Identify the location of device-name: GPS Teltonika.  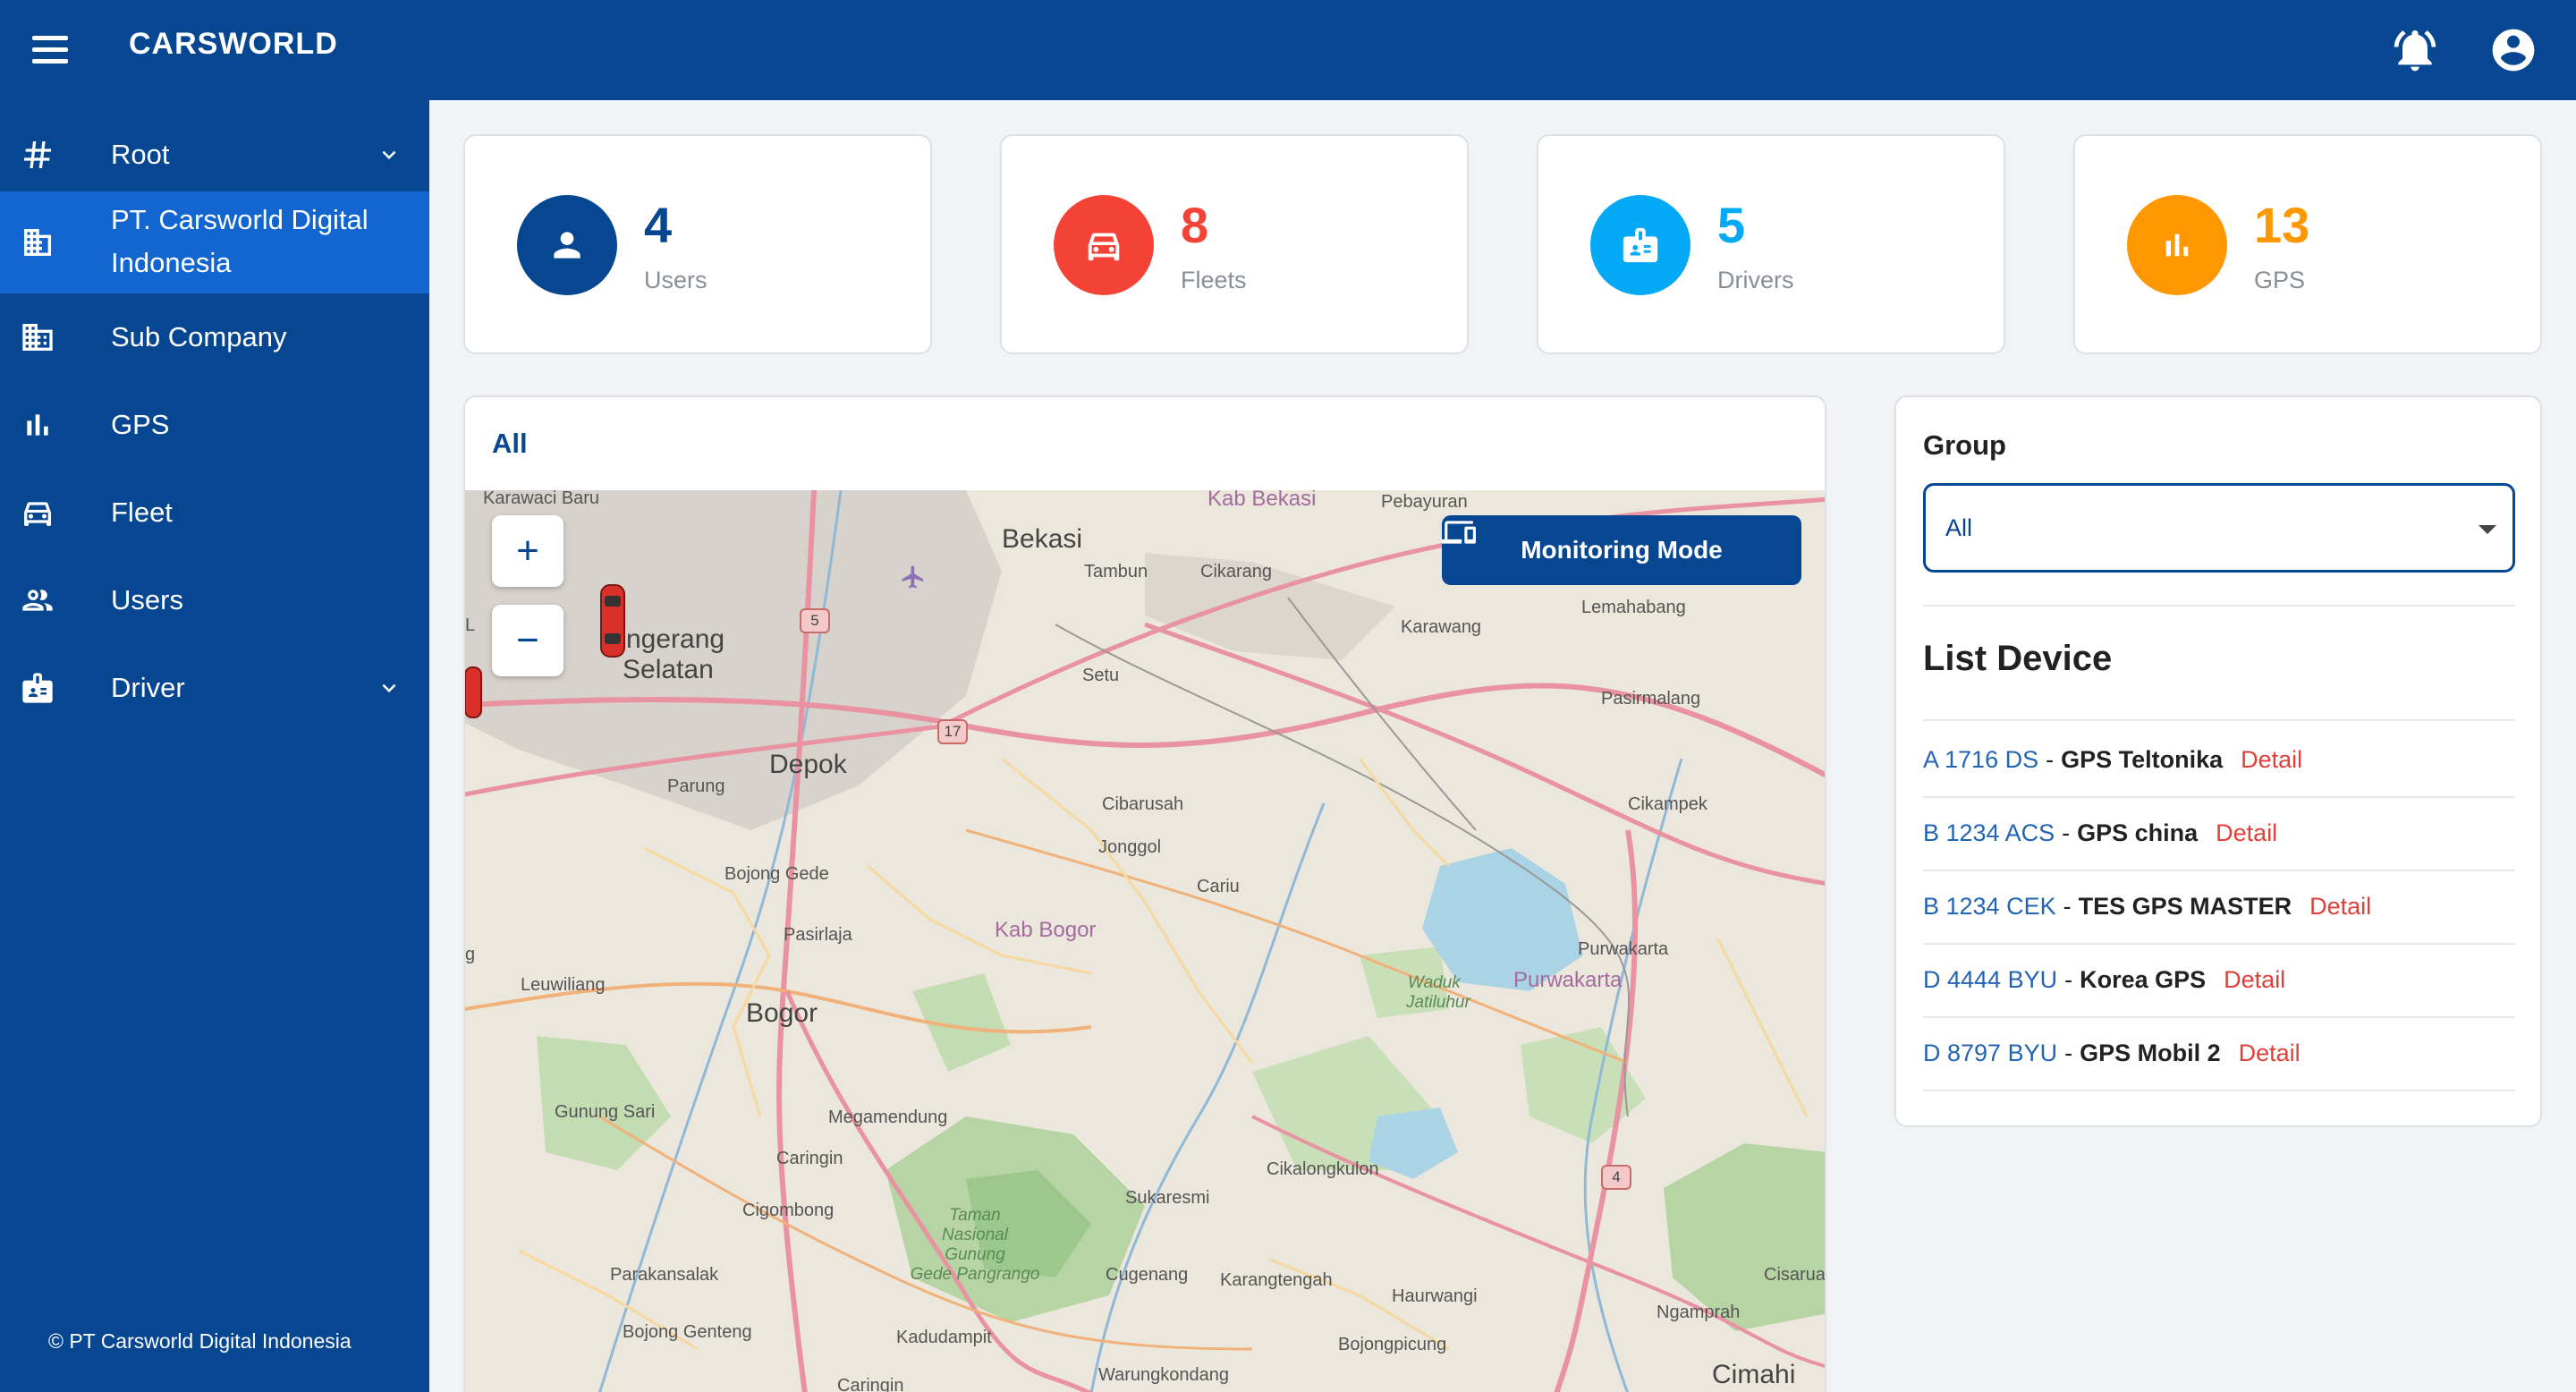
(2142, 759).